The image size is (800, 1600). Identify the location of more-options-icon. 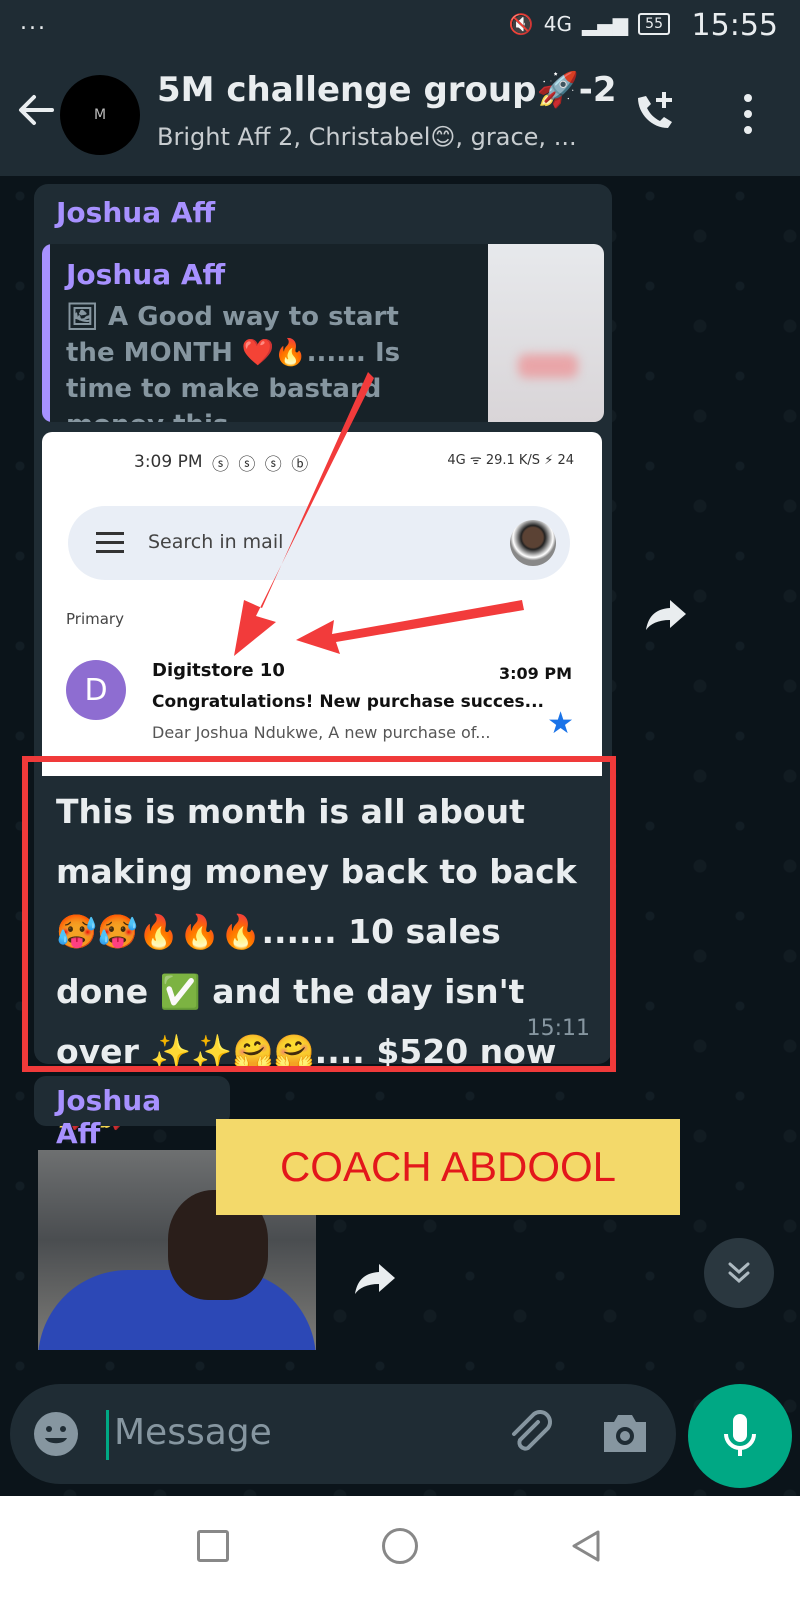
(748, 114).